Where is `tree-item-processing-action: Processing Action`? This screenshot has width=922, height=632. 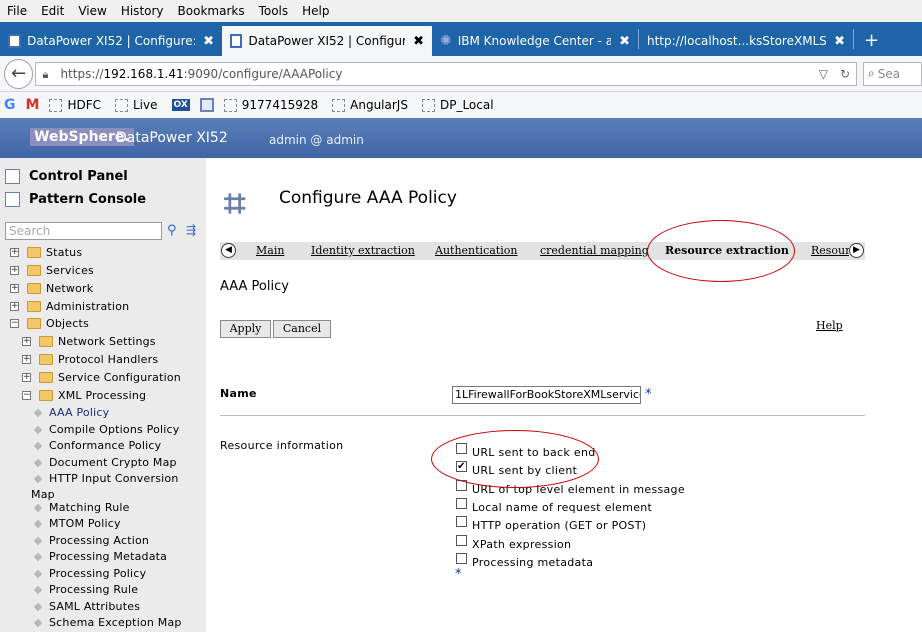 tree-item-processing-action: Processing Action is located at coordinates (91, 540).